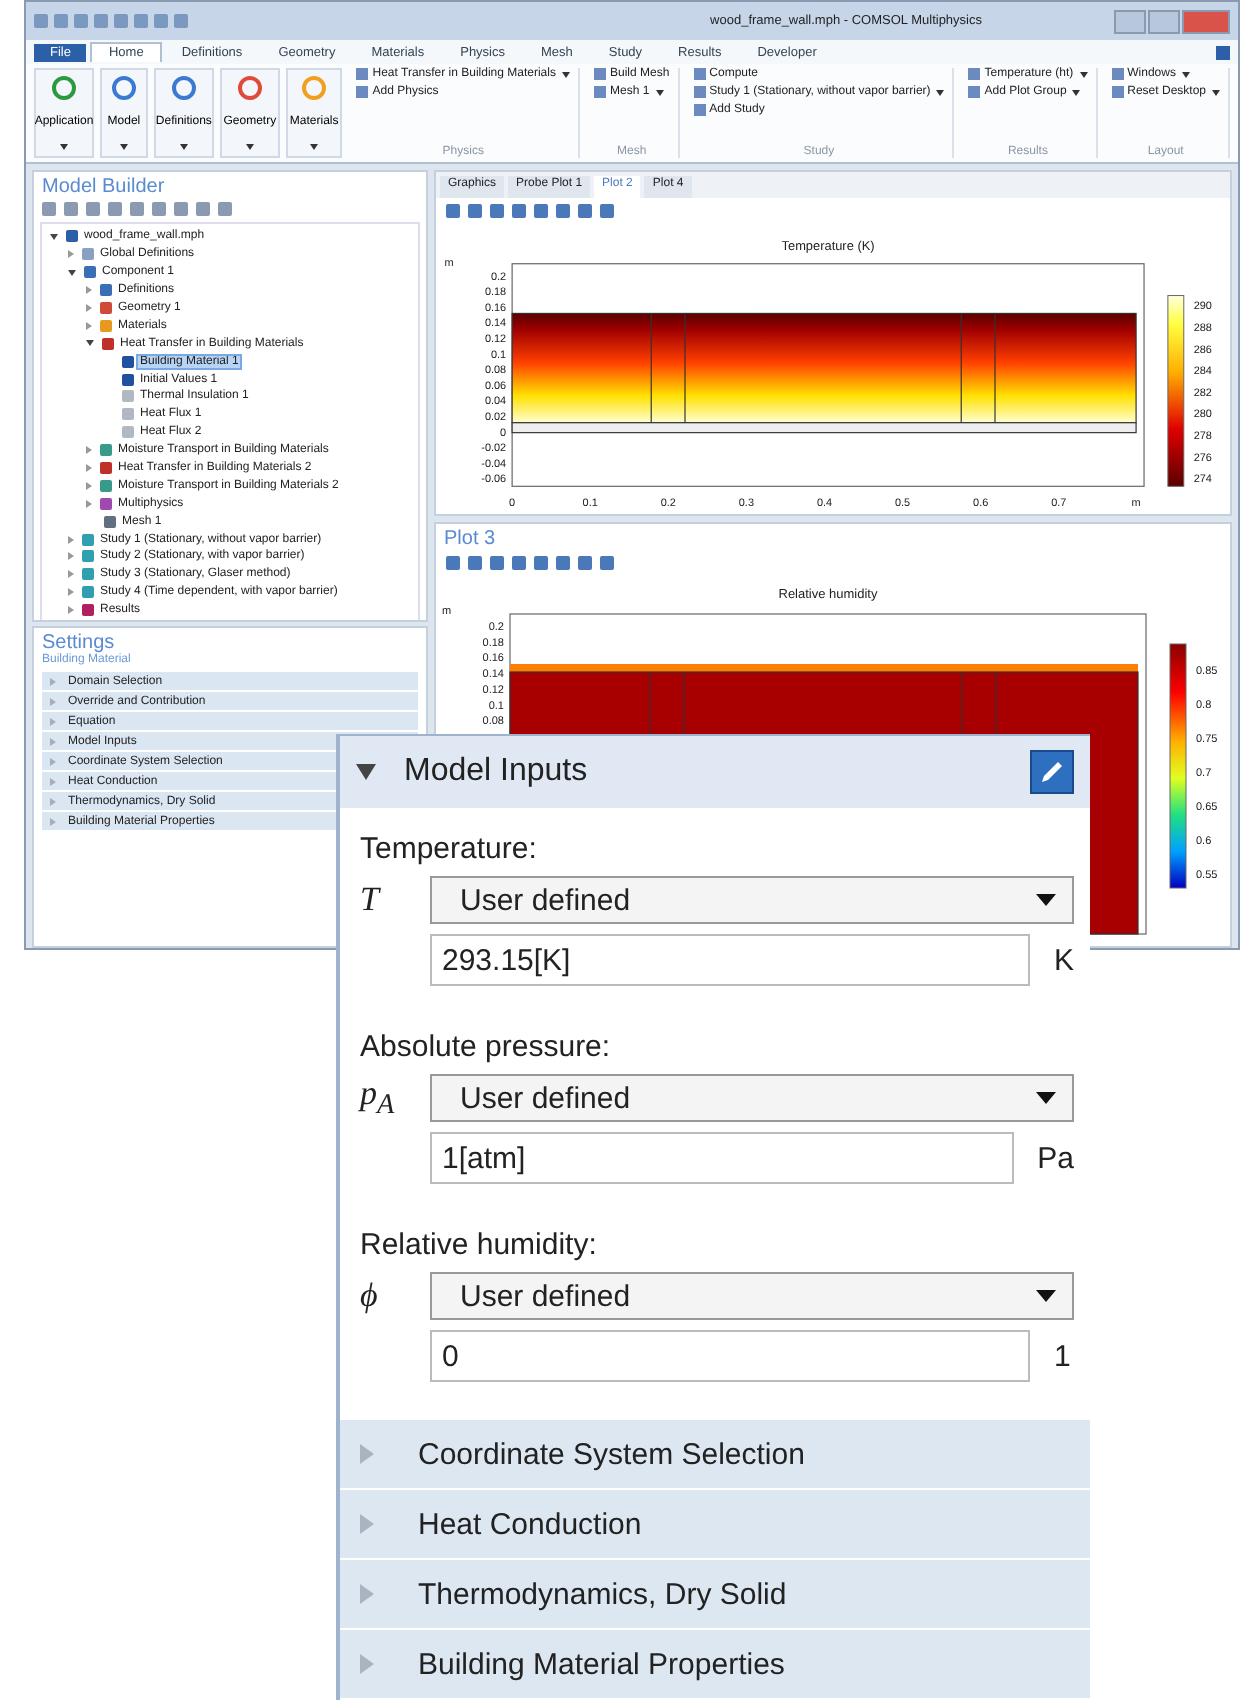  What do you see at coordinates (1063, 960) in the screenshot?
I see `unit-label: K` at bounding box center [1063, 960].